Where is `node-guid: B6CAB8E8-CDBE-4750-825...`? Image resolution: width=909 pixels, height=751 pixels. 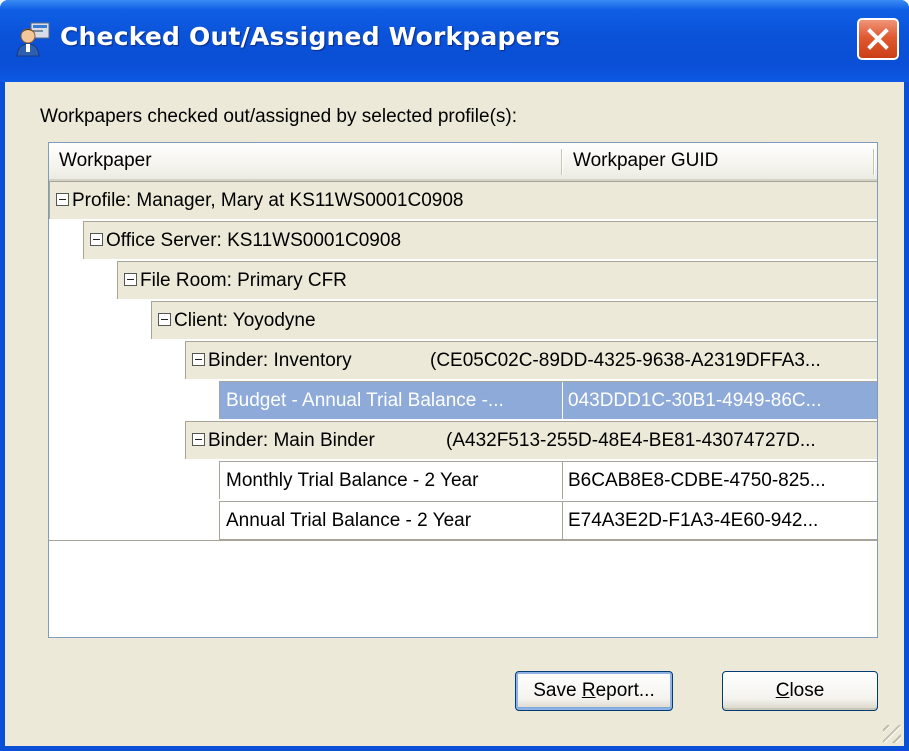
node-guid: B6CAB8E8-CDBE-4750-825... is located at coordinates (697, 480).